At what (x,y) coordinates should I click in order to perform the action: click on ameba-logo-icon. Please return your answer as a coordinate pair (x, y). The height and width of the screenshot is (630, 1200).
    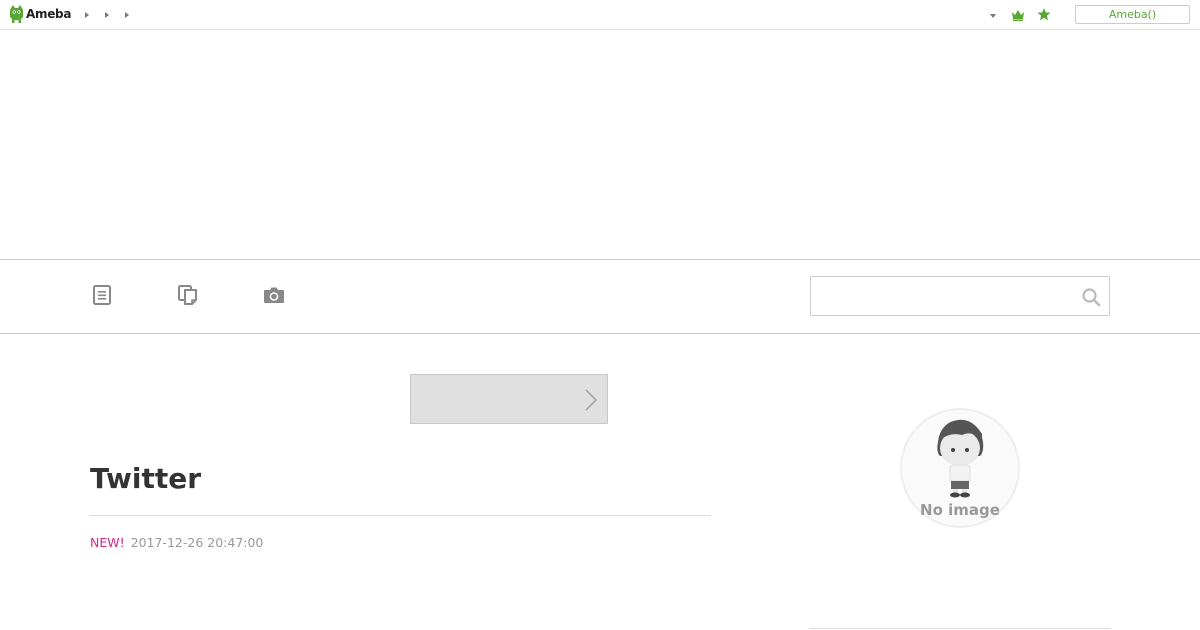
    Looking at the image, I should click on (16, 14).